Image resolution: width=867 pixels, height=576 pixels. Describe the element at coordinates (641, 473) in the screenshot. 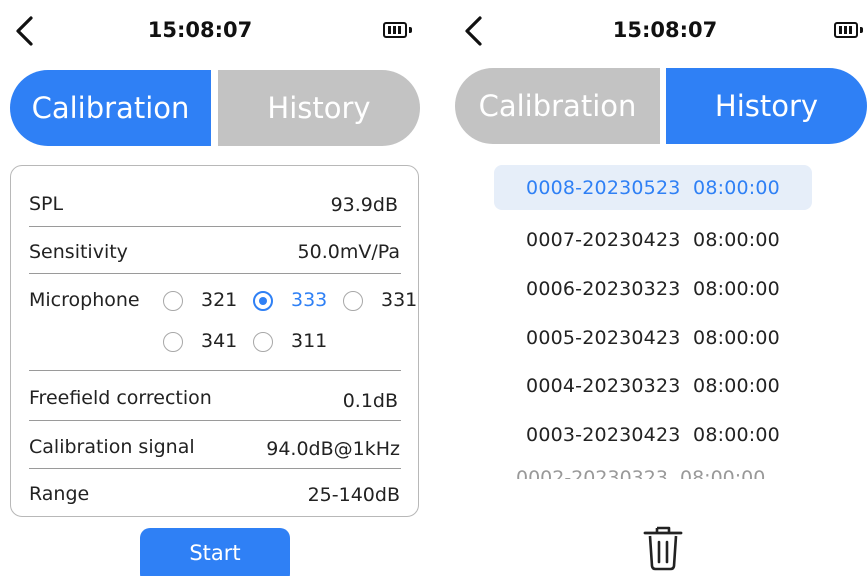

I see `history-item-label: 0002-20230323 08:00:00` at that location.